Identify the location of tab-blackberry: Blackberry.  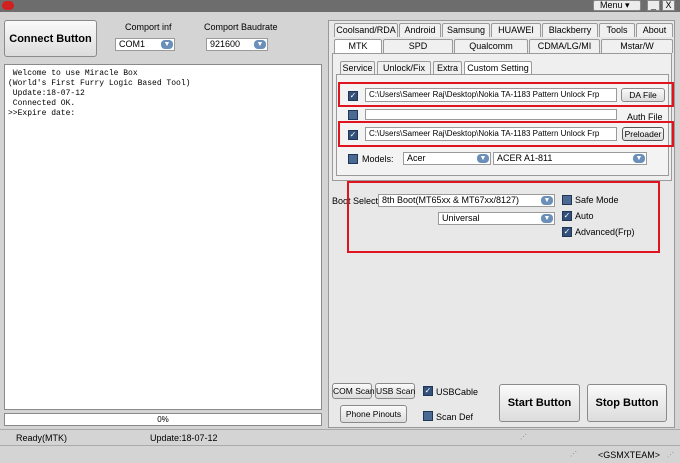
(570, 30).